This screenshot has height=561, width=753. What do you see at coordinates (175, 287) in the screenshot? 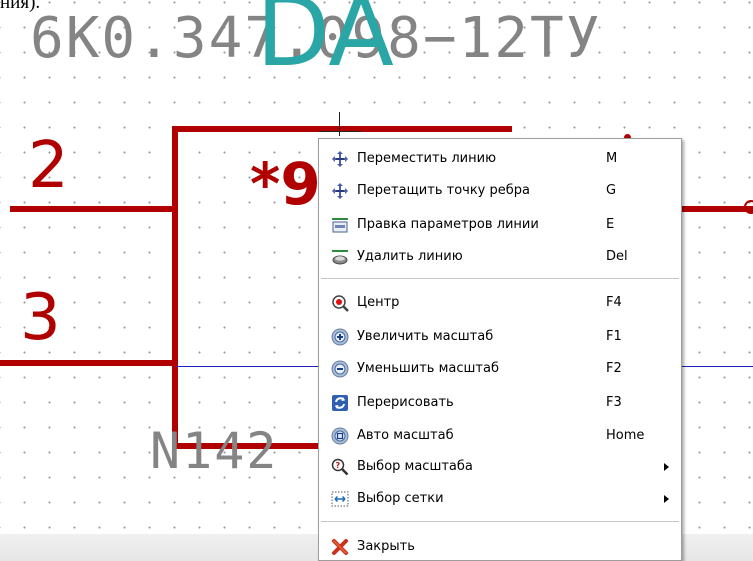
I see `component-body-left` at bounding box center [175, 287].